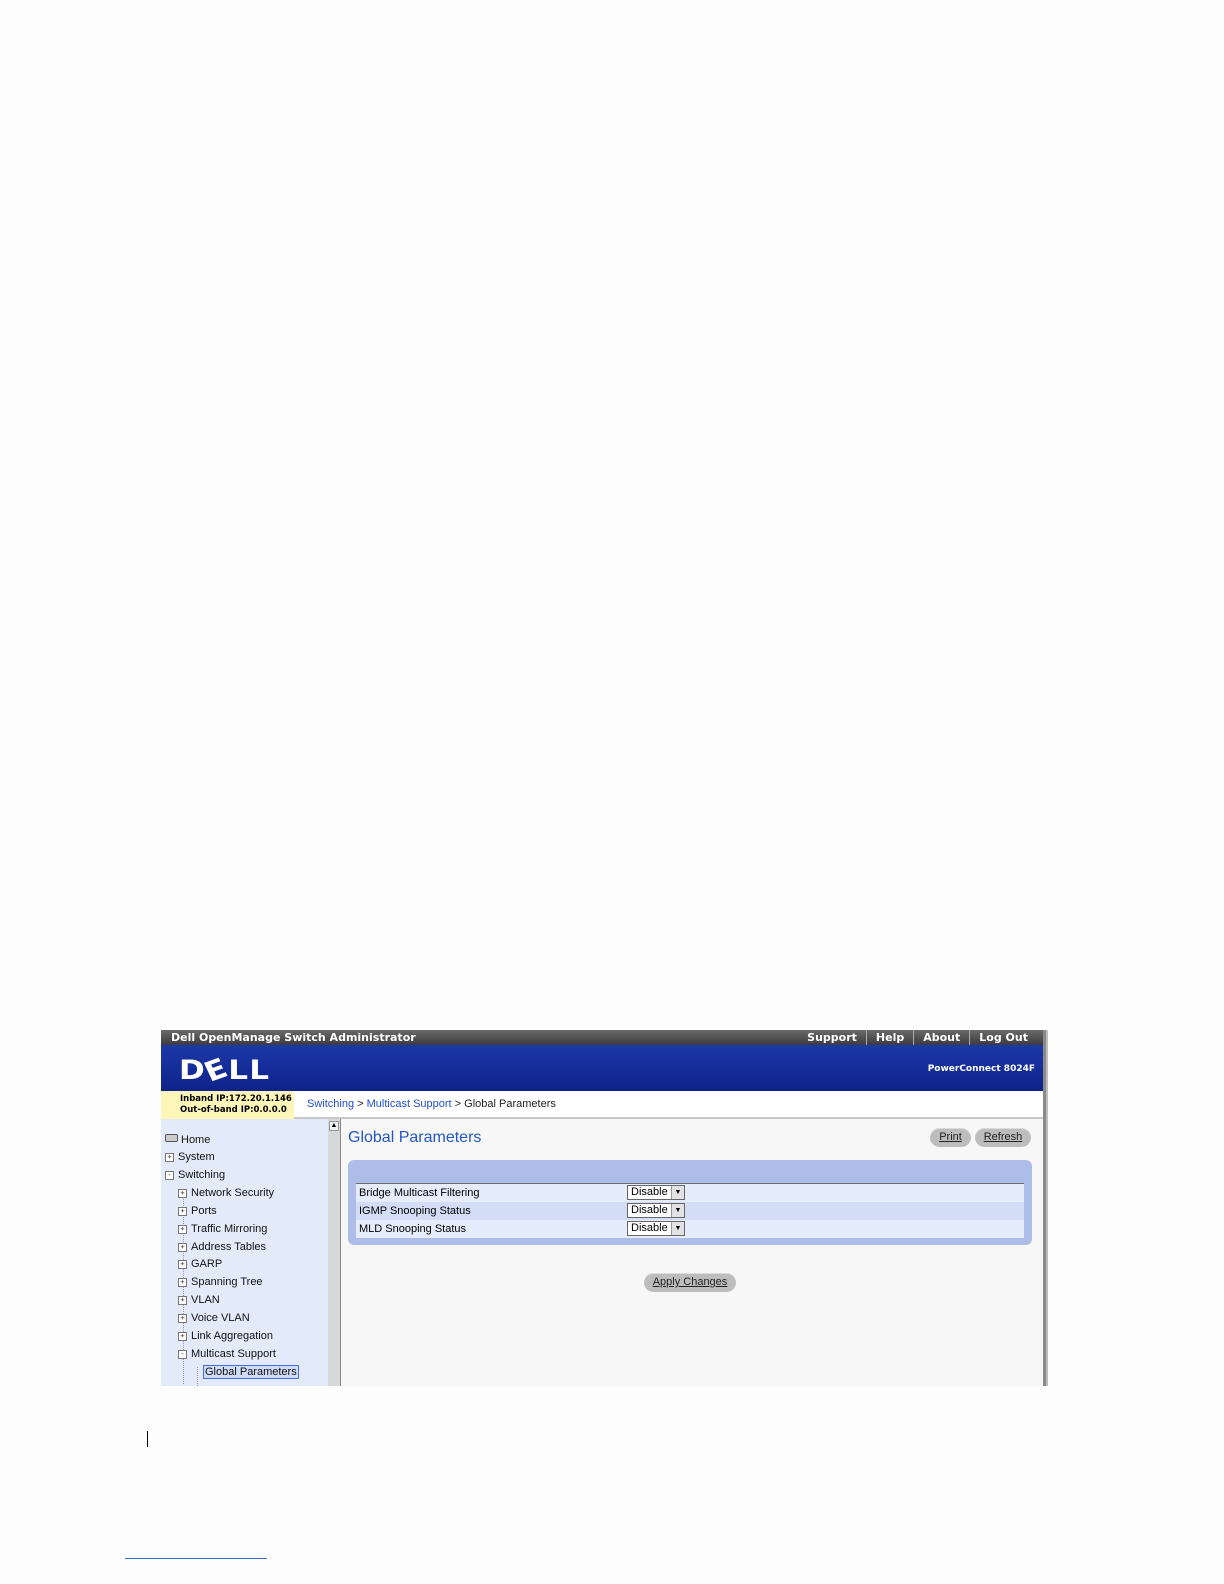  I want to click on apply-changes-button: Apply Changes, so click(690, 1282).